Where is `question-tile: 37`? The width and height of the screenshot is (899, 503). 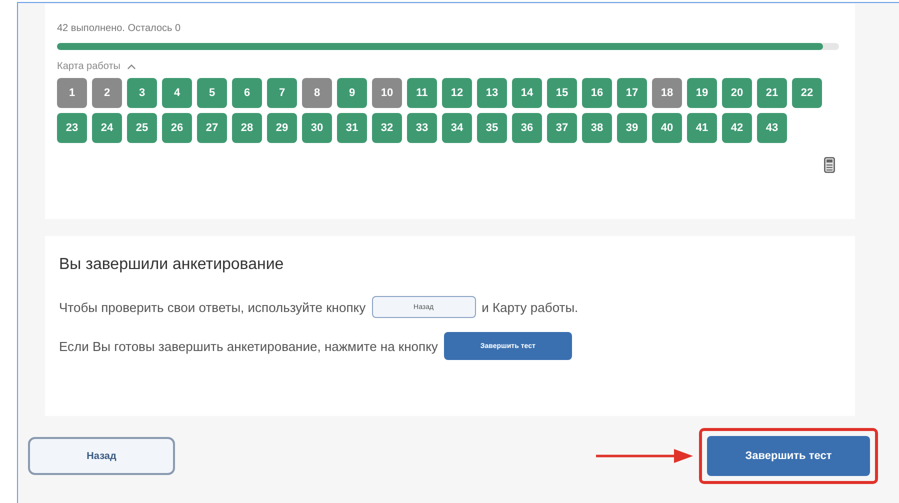
question-tile: 37 is located at coordinates (562, 128).